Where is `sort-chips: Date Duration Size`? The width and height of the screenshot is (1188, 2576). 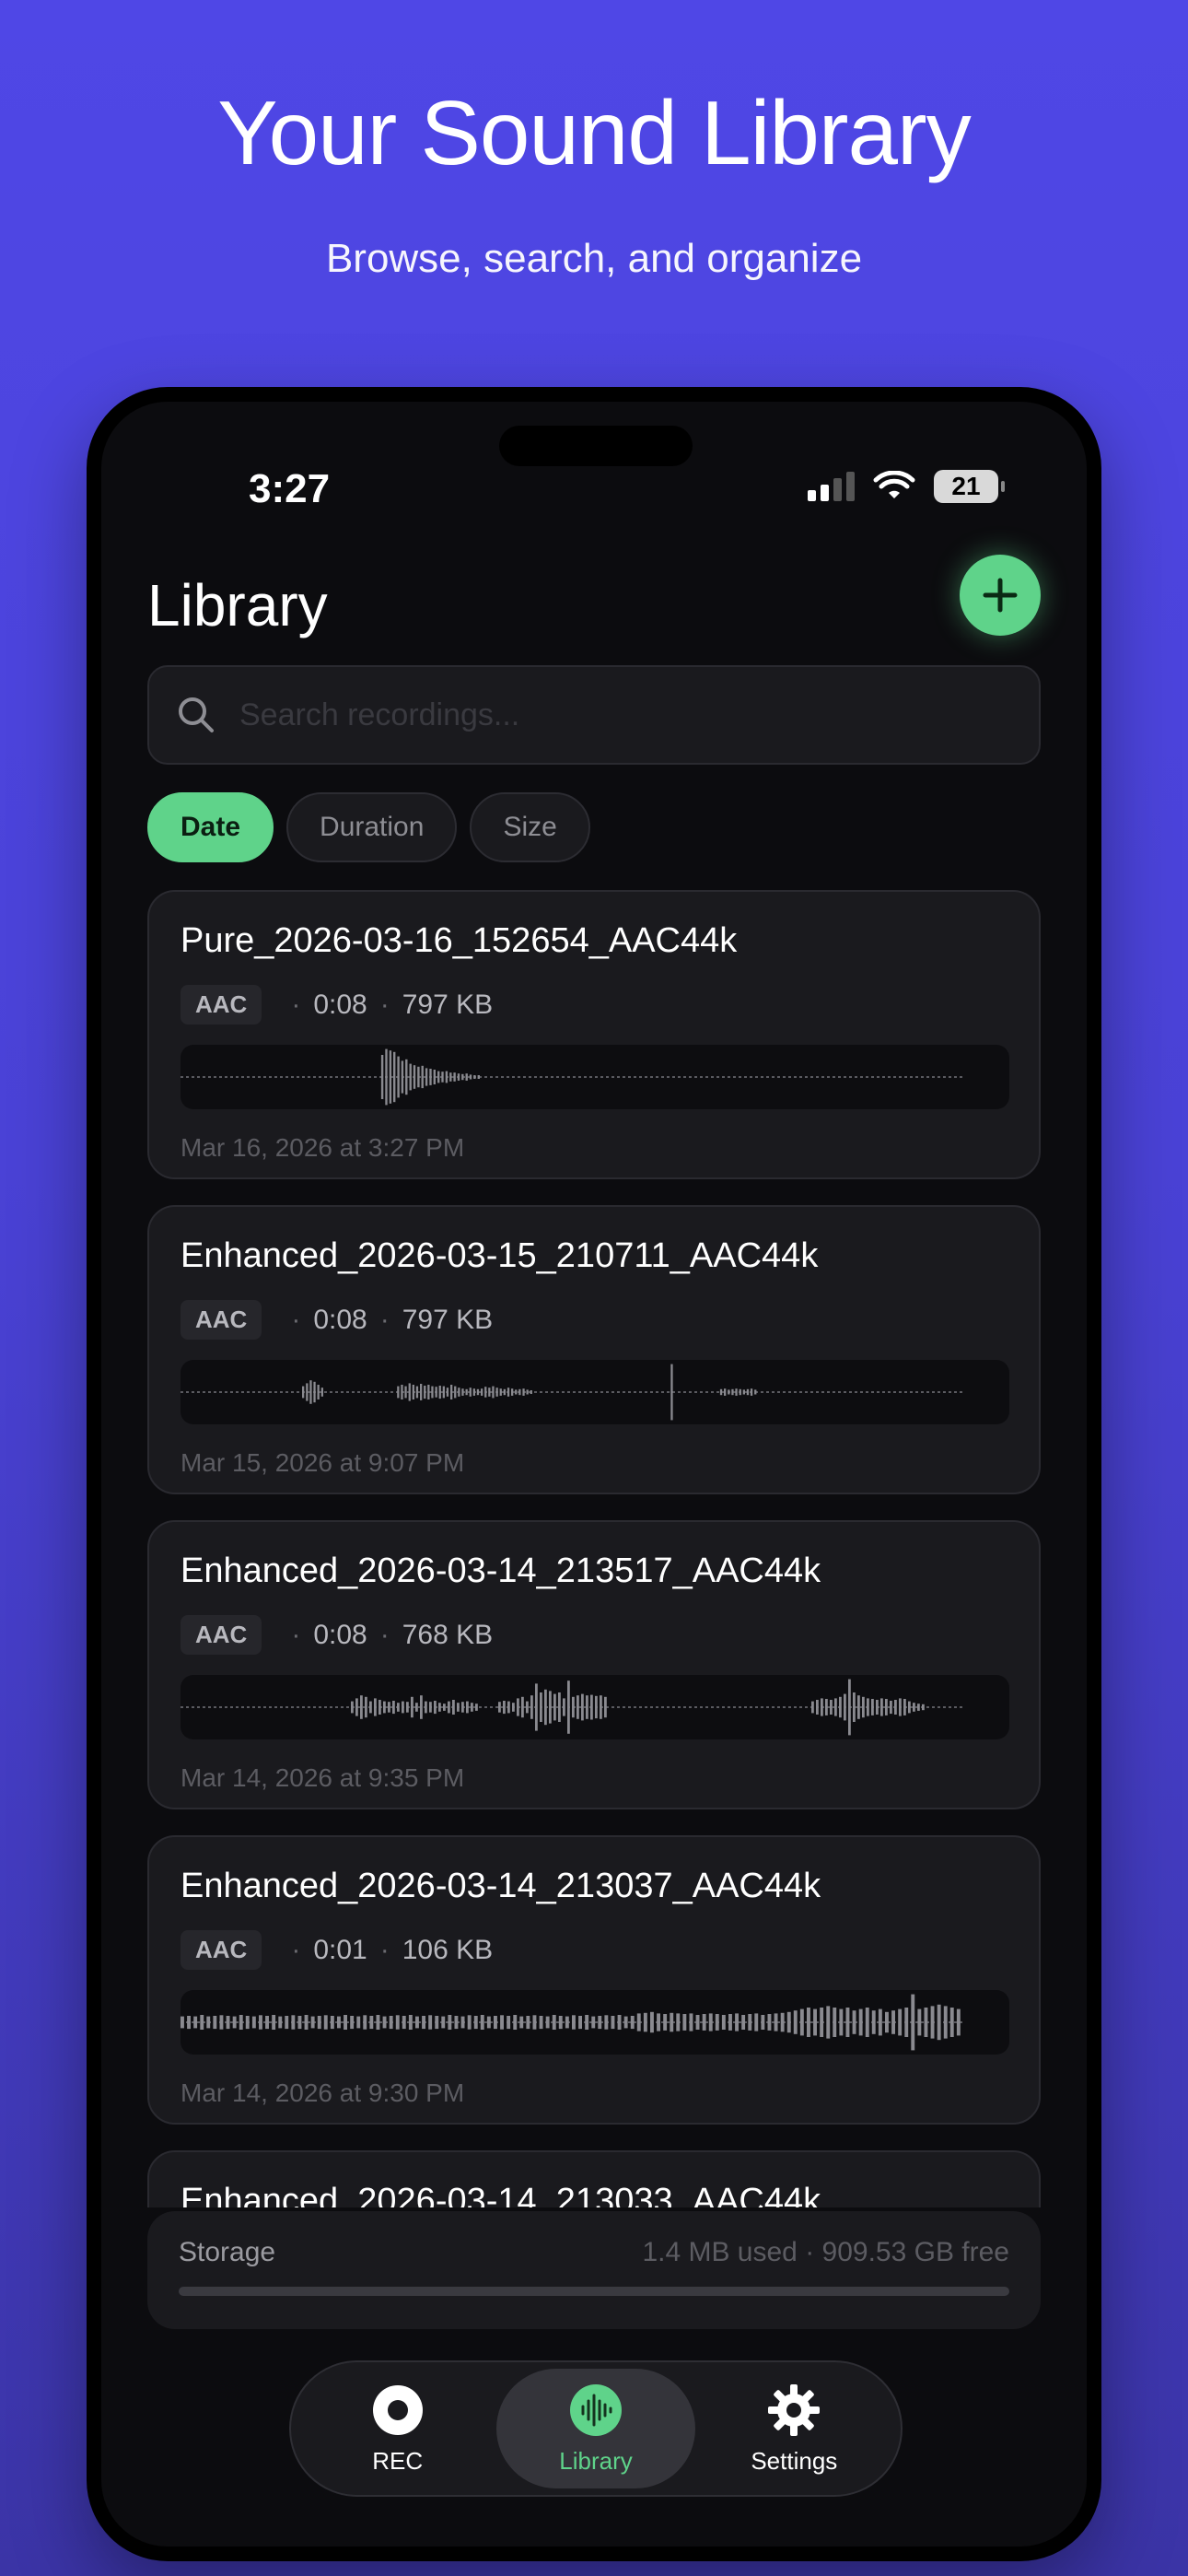 sort-chips: Date Duration Size is located at coordinates (369, 827).